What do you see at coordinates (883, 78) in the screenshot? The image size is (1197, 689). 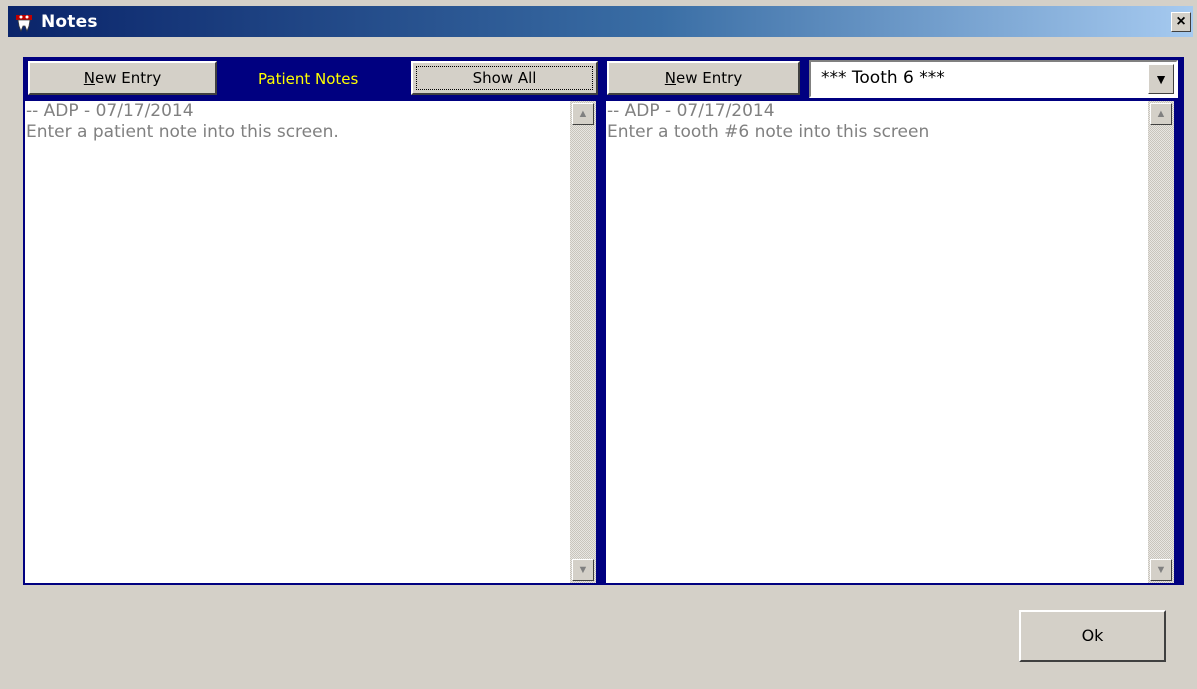 I see `tooth-select-value: *** Tooth 6 ***` at bounding box center [883, 78].